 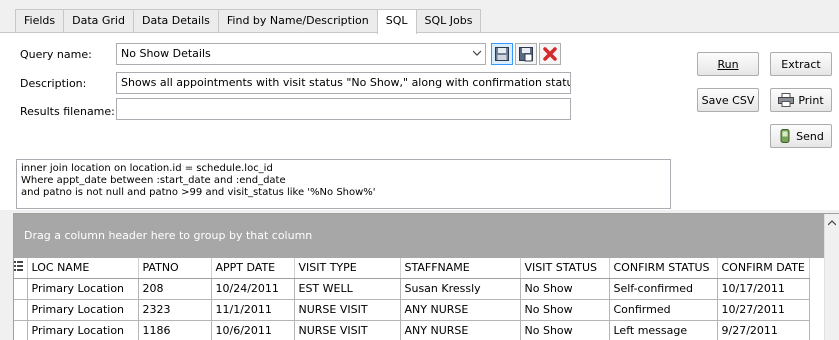 I want to click on print-button: Print, so click(x=801, y=100).